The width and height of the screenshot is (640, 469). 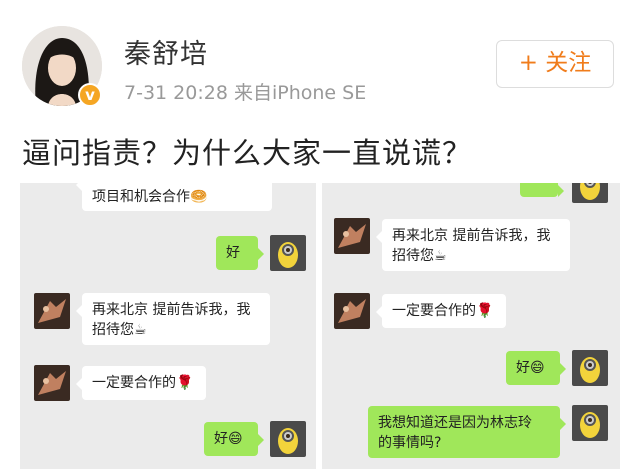 What do you see at coordinates (240, 253) in the screenshot?
I see `chat-bubble-self: 好` at bounding box center [240, 253].